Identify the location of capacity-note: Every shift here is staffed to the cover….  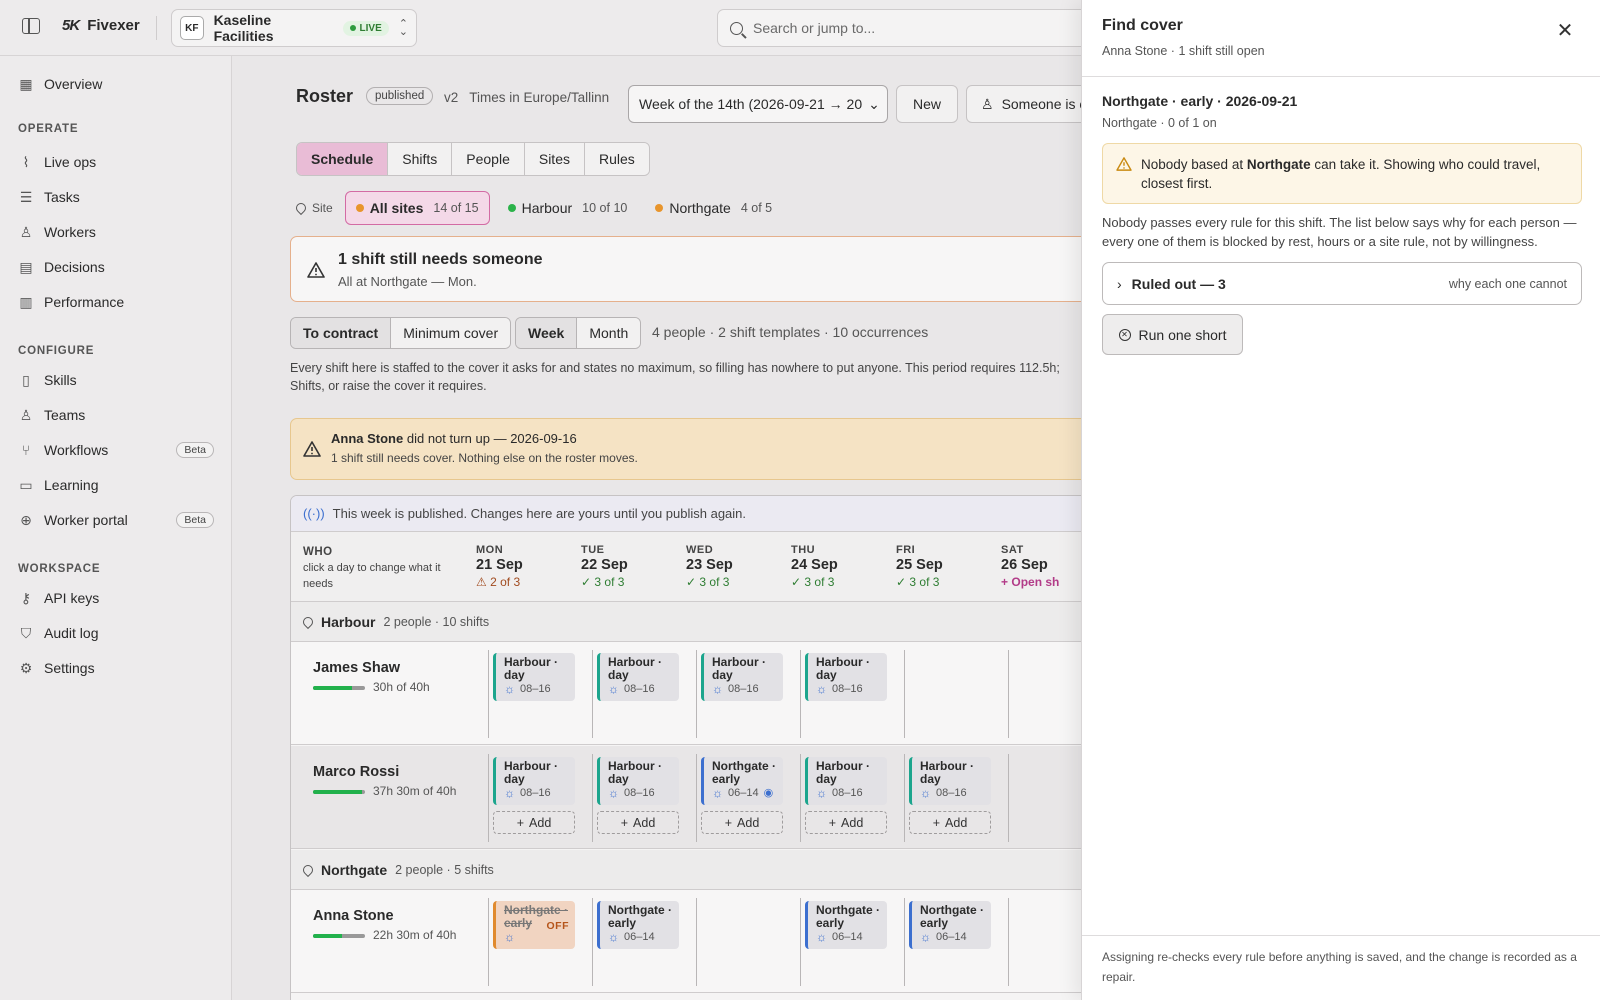
(675, 377).